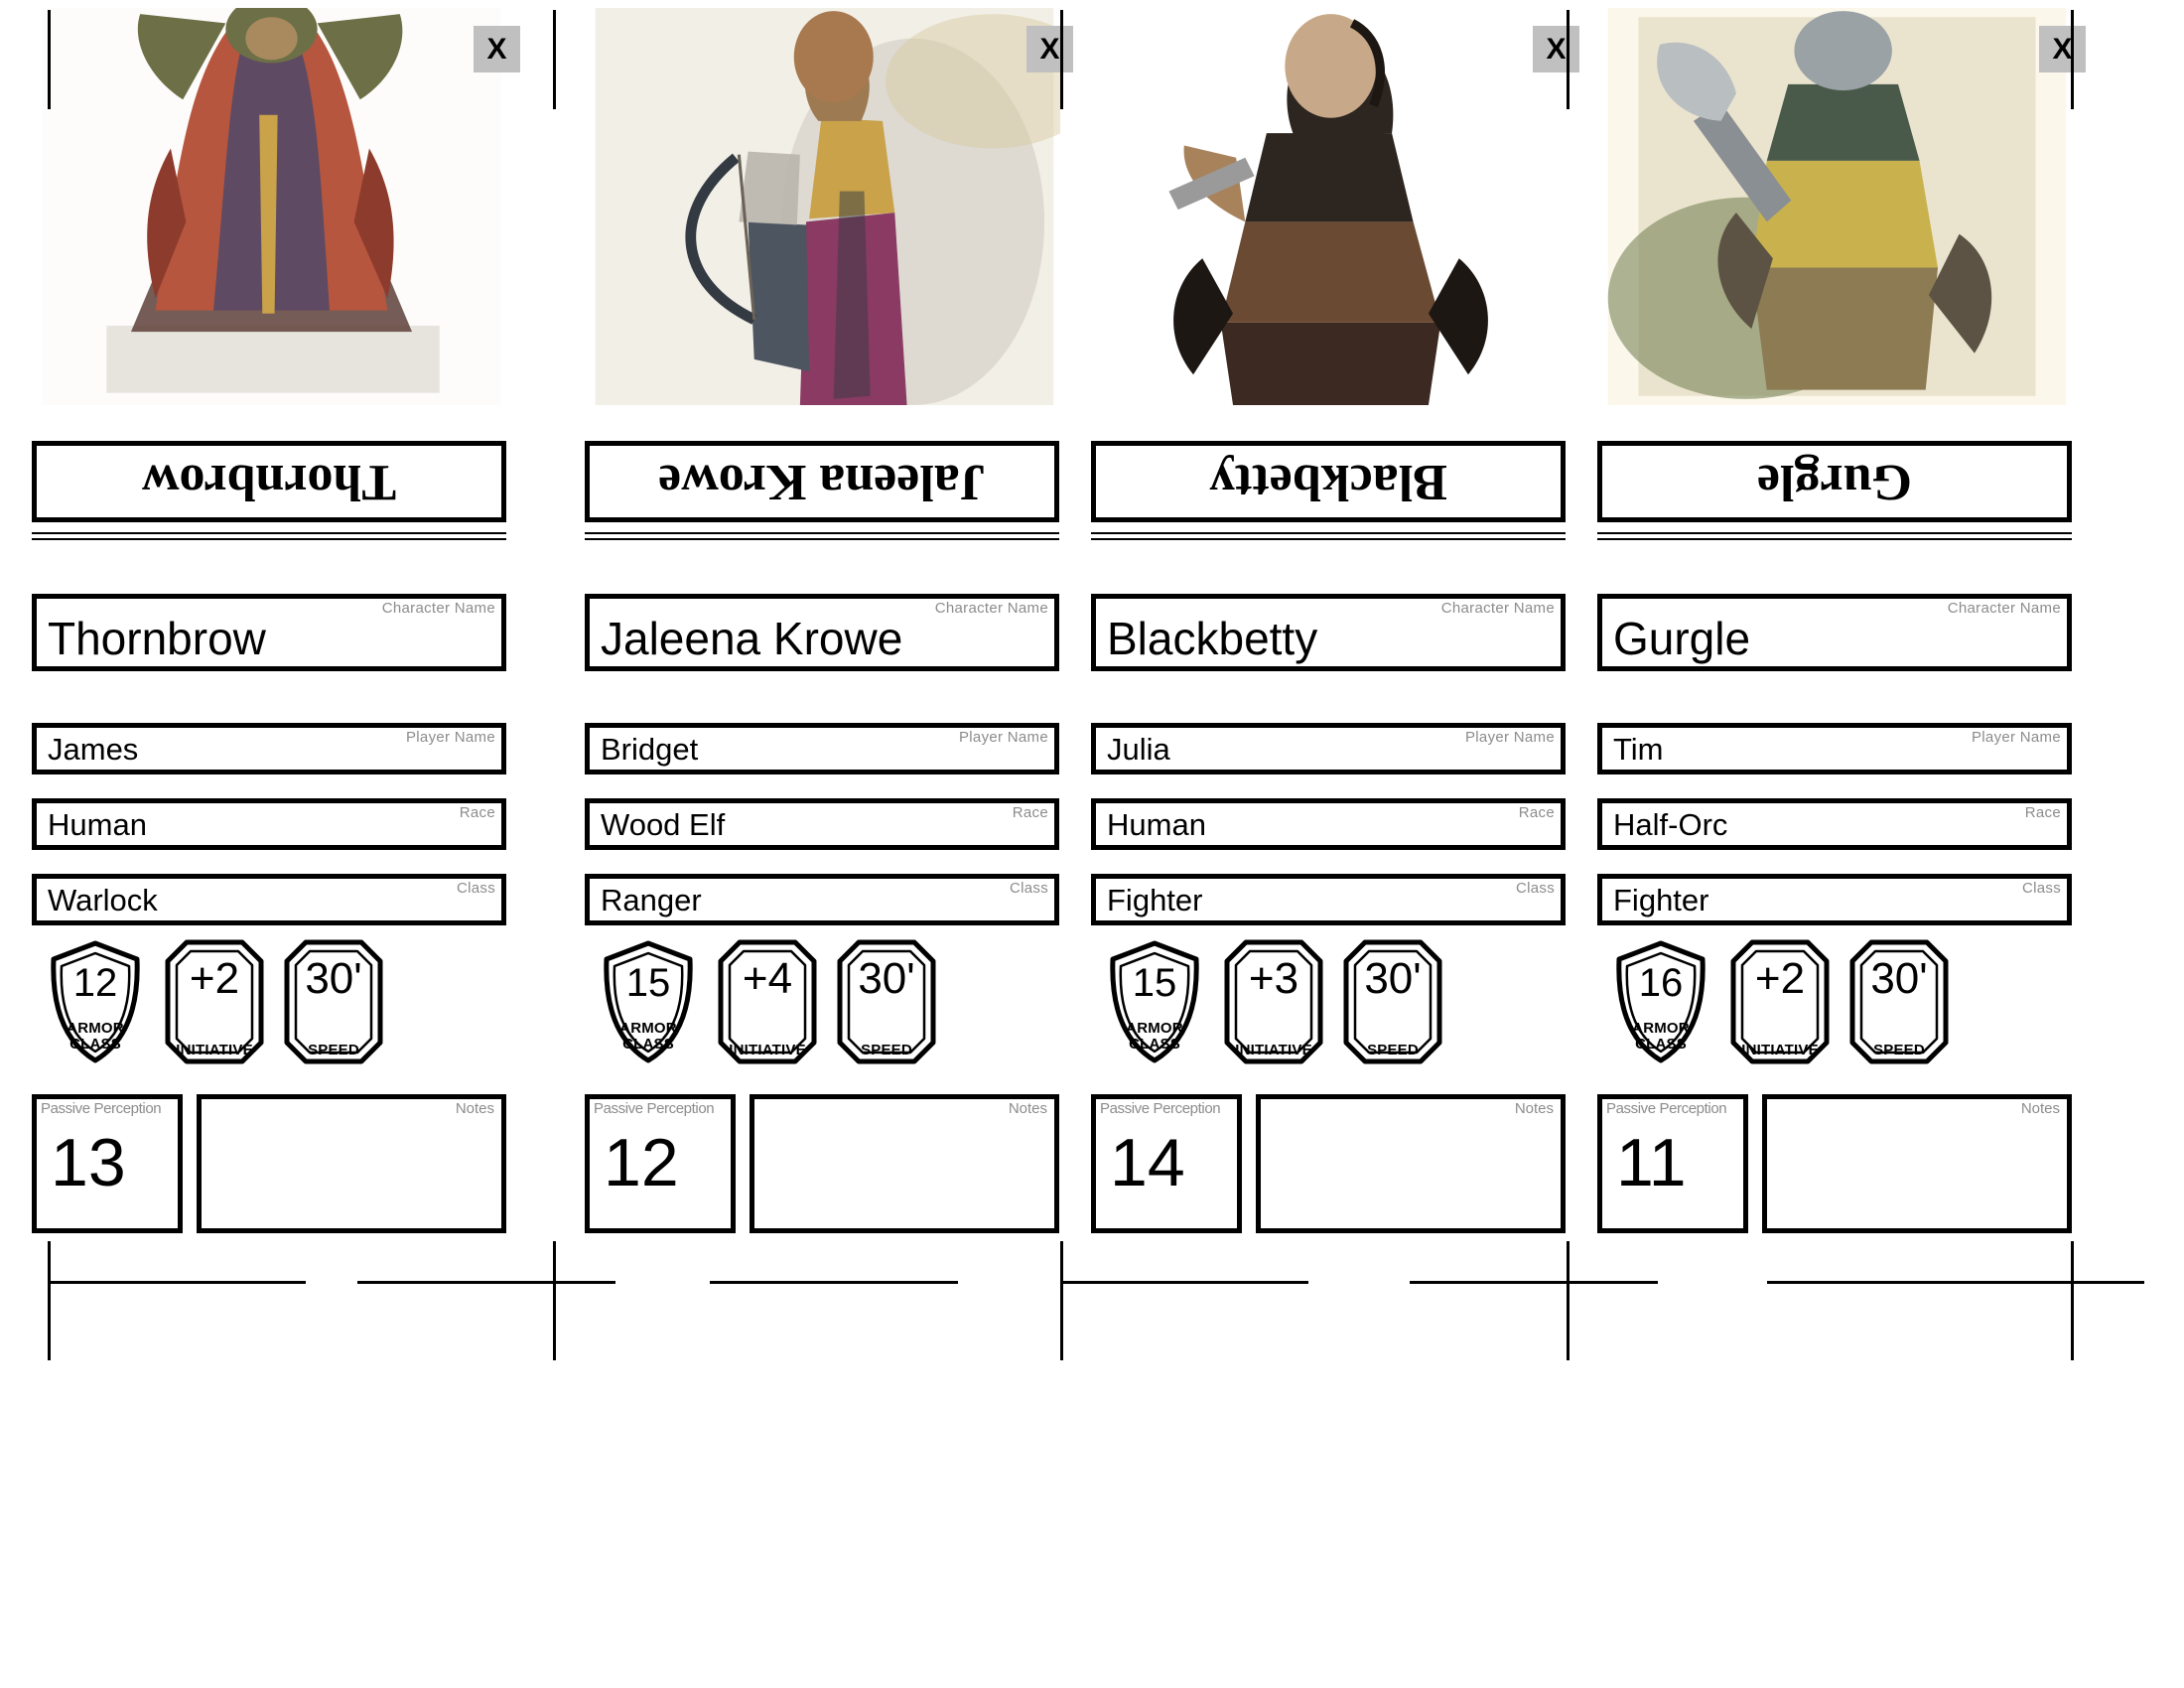  I want to click on class-field: Class Warlock, so click(269, 899).